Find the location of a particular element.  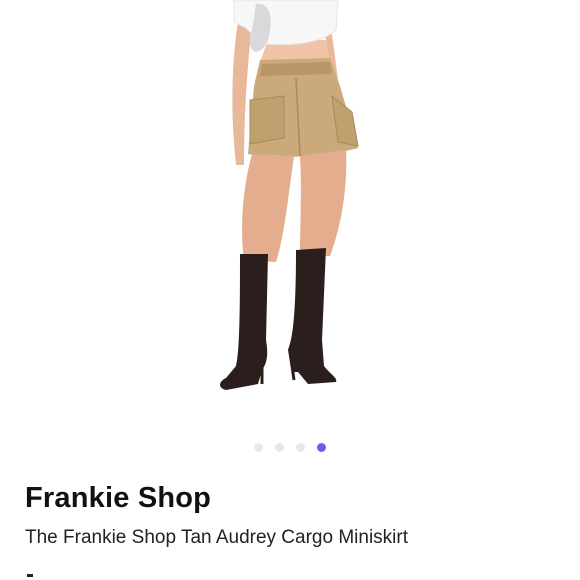

partial-price-glyph is located at coordinates (30, 575).